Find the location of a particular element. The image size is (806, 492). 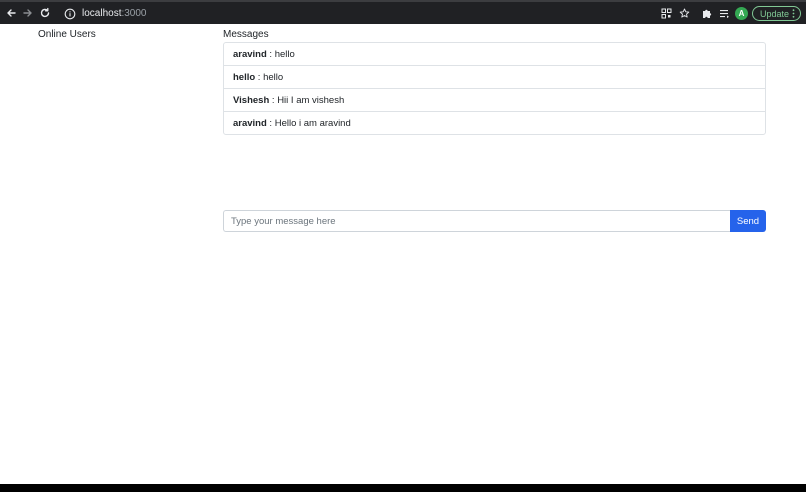

bottom-edge-bar is located at coordinates (403, 488).